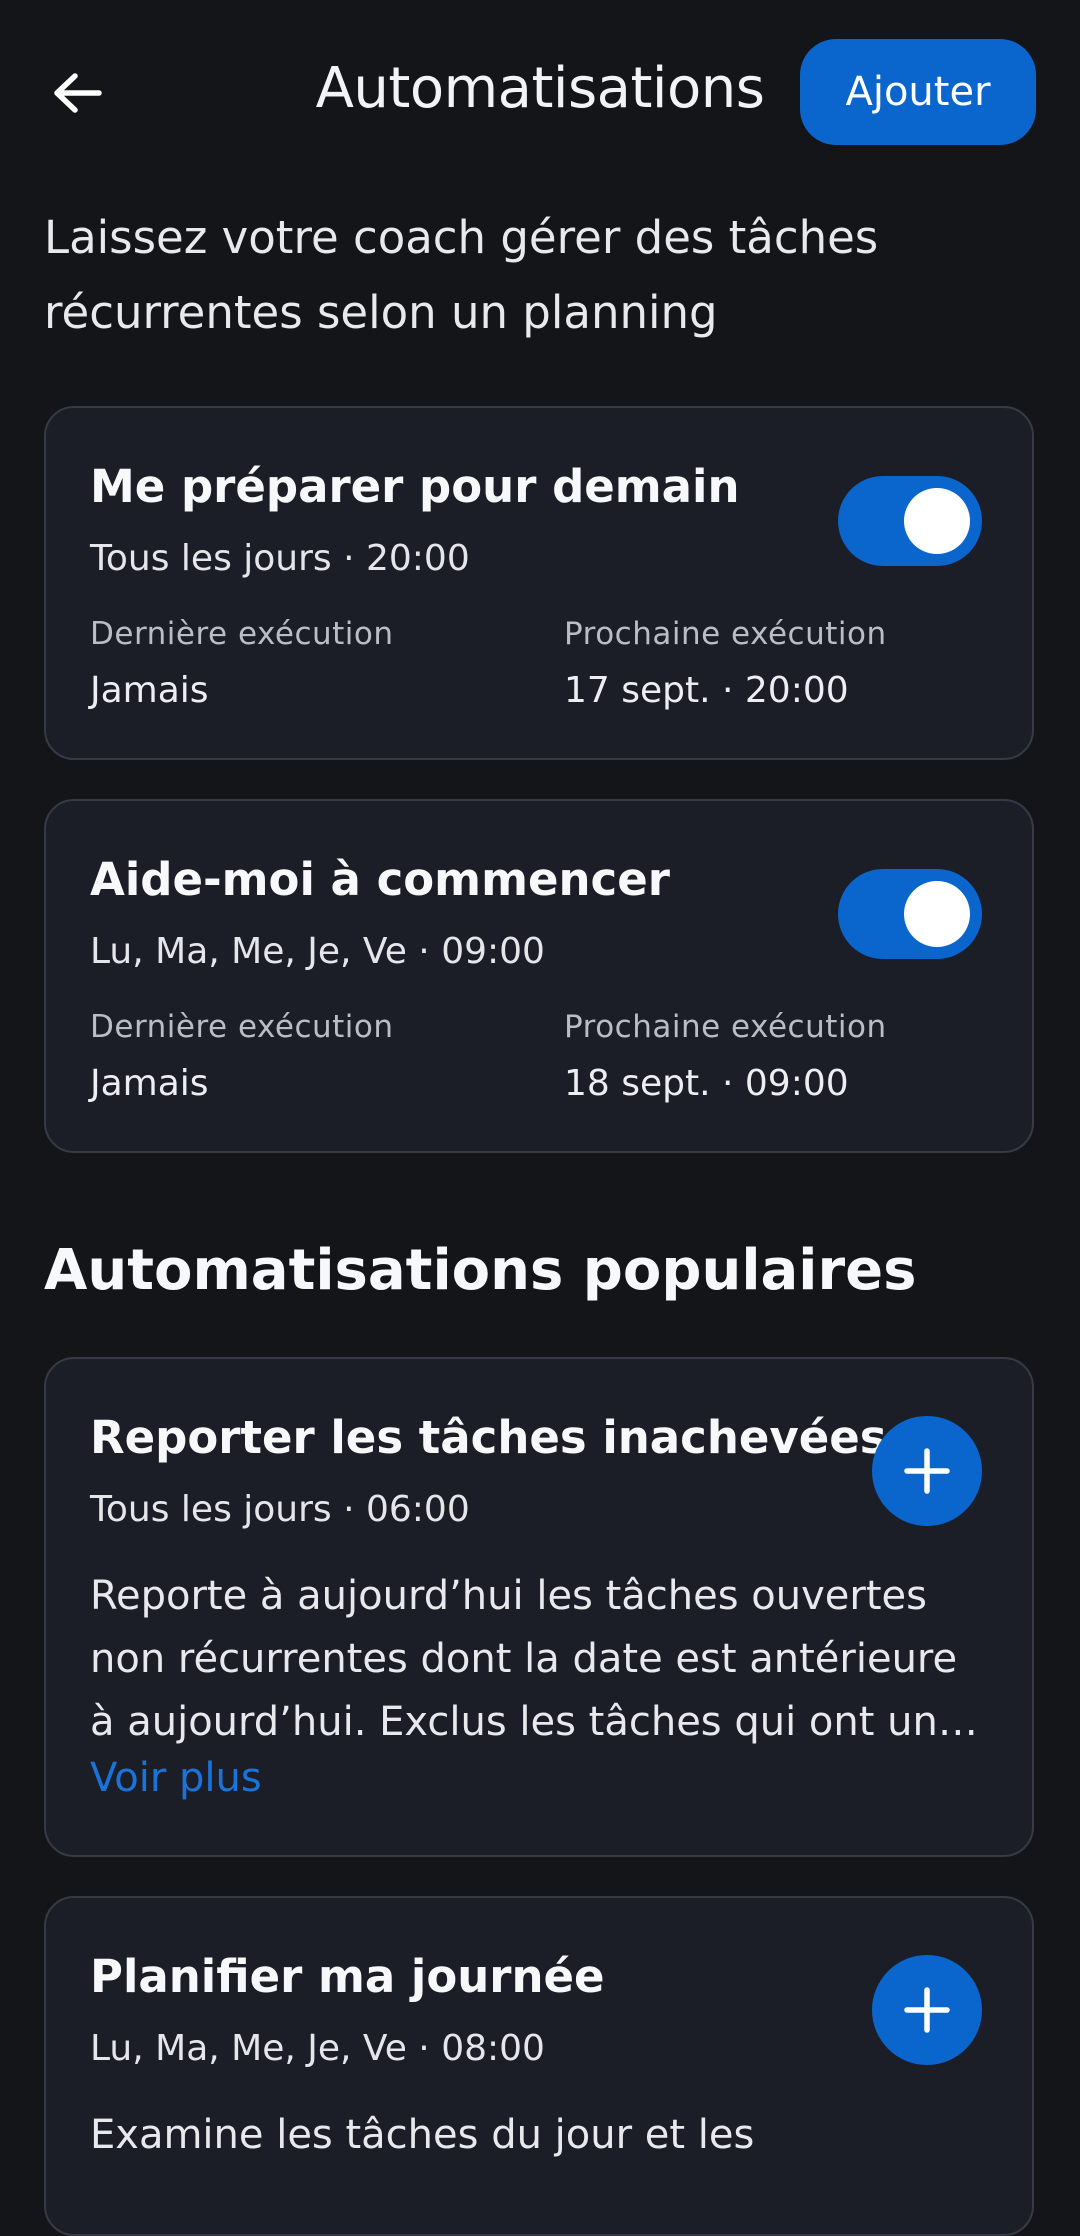 The image size is (1080, 2236). What do you see at coordinates (415, 486) in the screenshot?
I see `automation-title: Me préparer pour demain` at bounding box center [415, 486].